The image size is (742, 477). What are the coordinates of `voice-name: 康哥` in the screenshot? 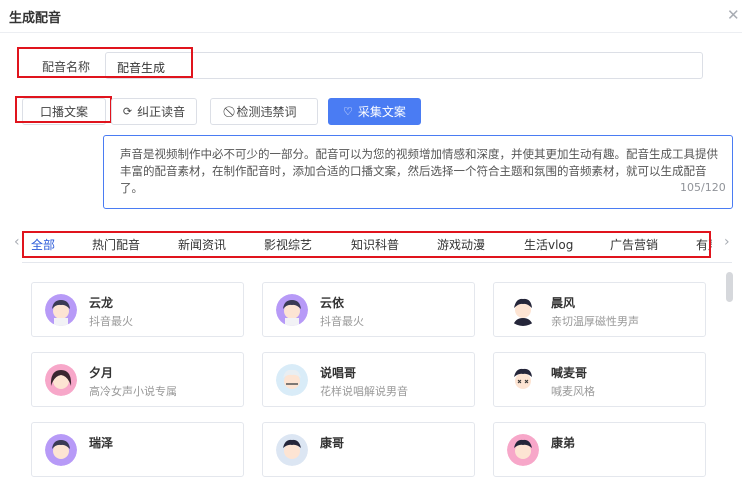 It's located at (332, 443).